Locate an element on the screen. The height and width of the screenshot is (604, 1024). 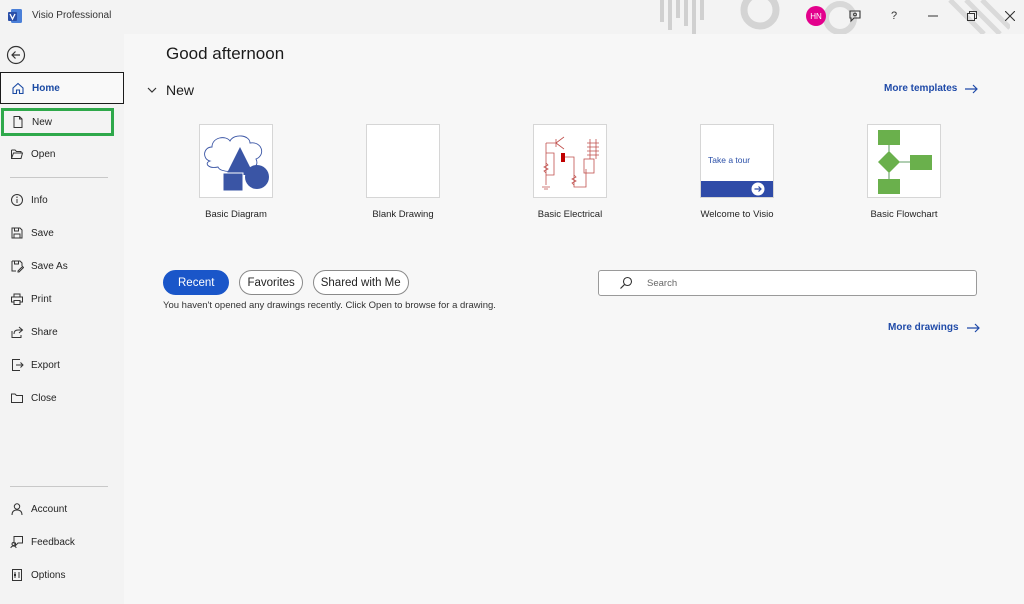
sidebar-item-options: Options is located at coordinates (62, 575).